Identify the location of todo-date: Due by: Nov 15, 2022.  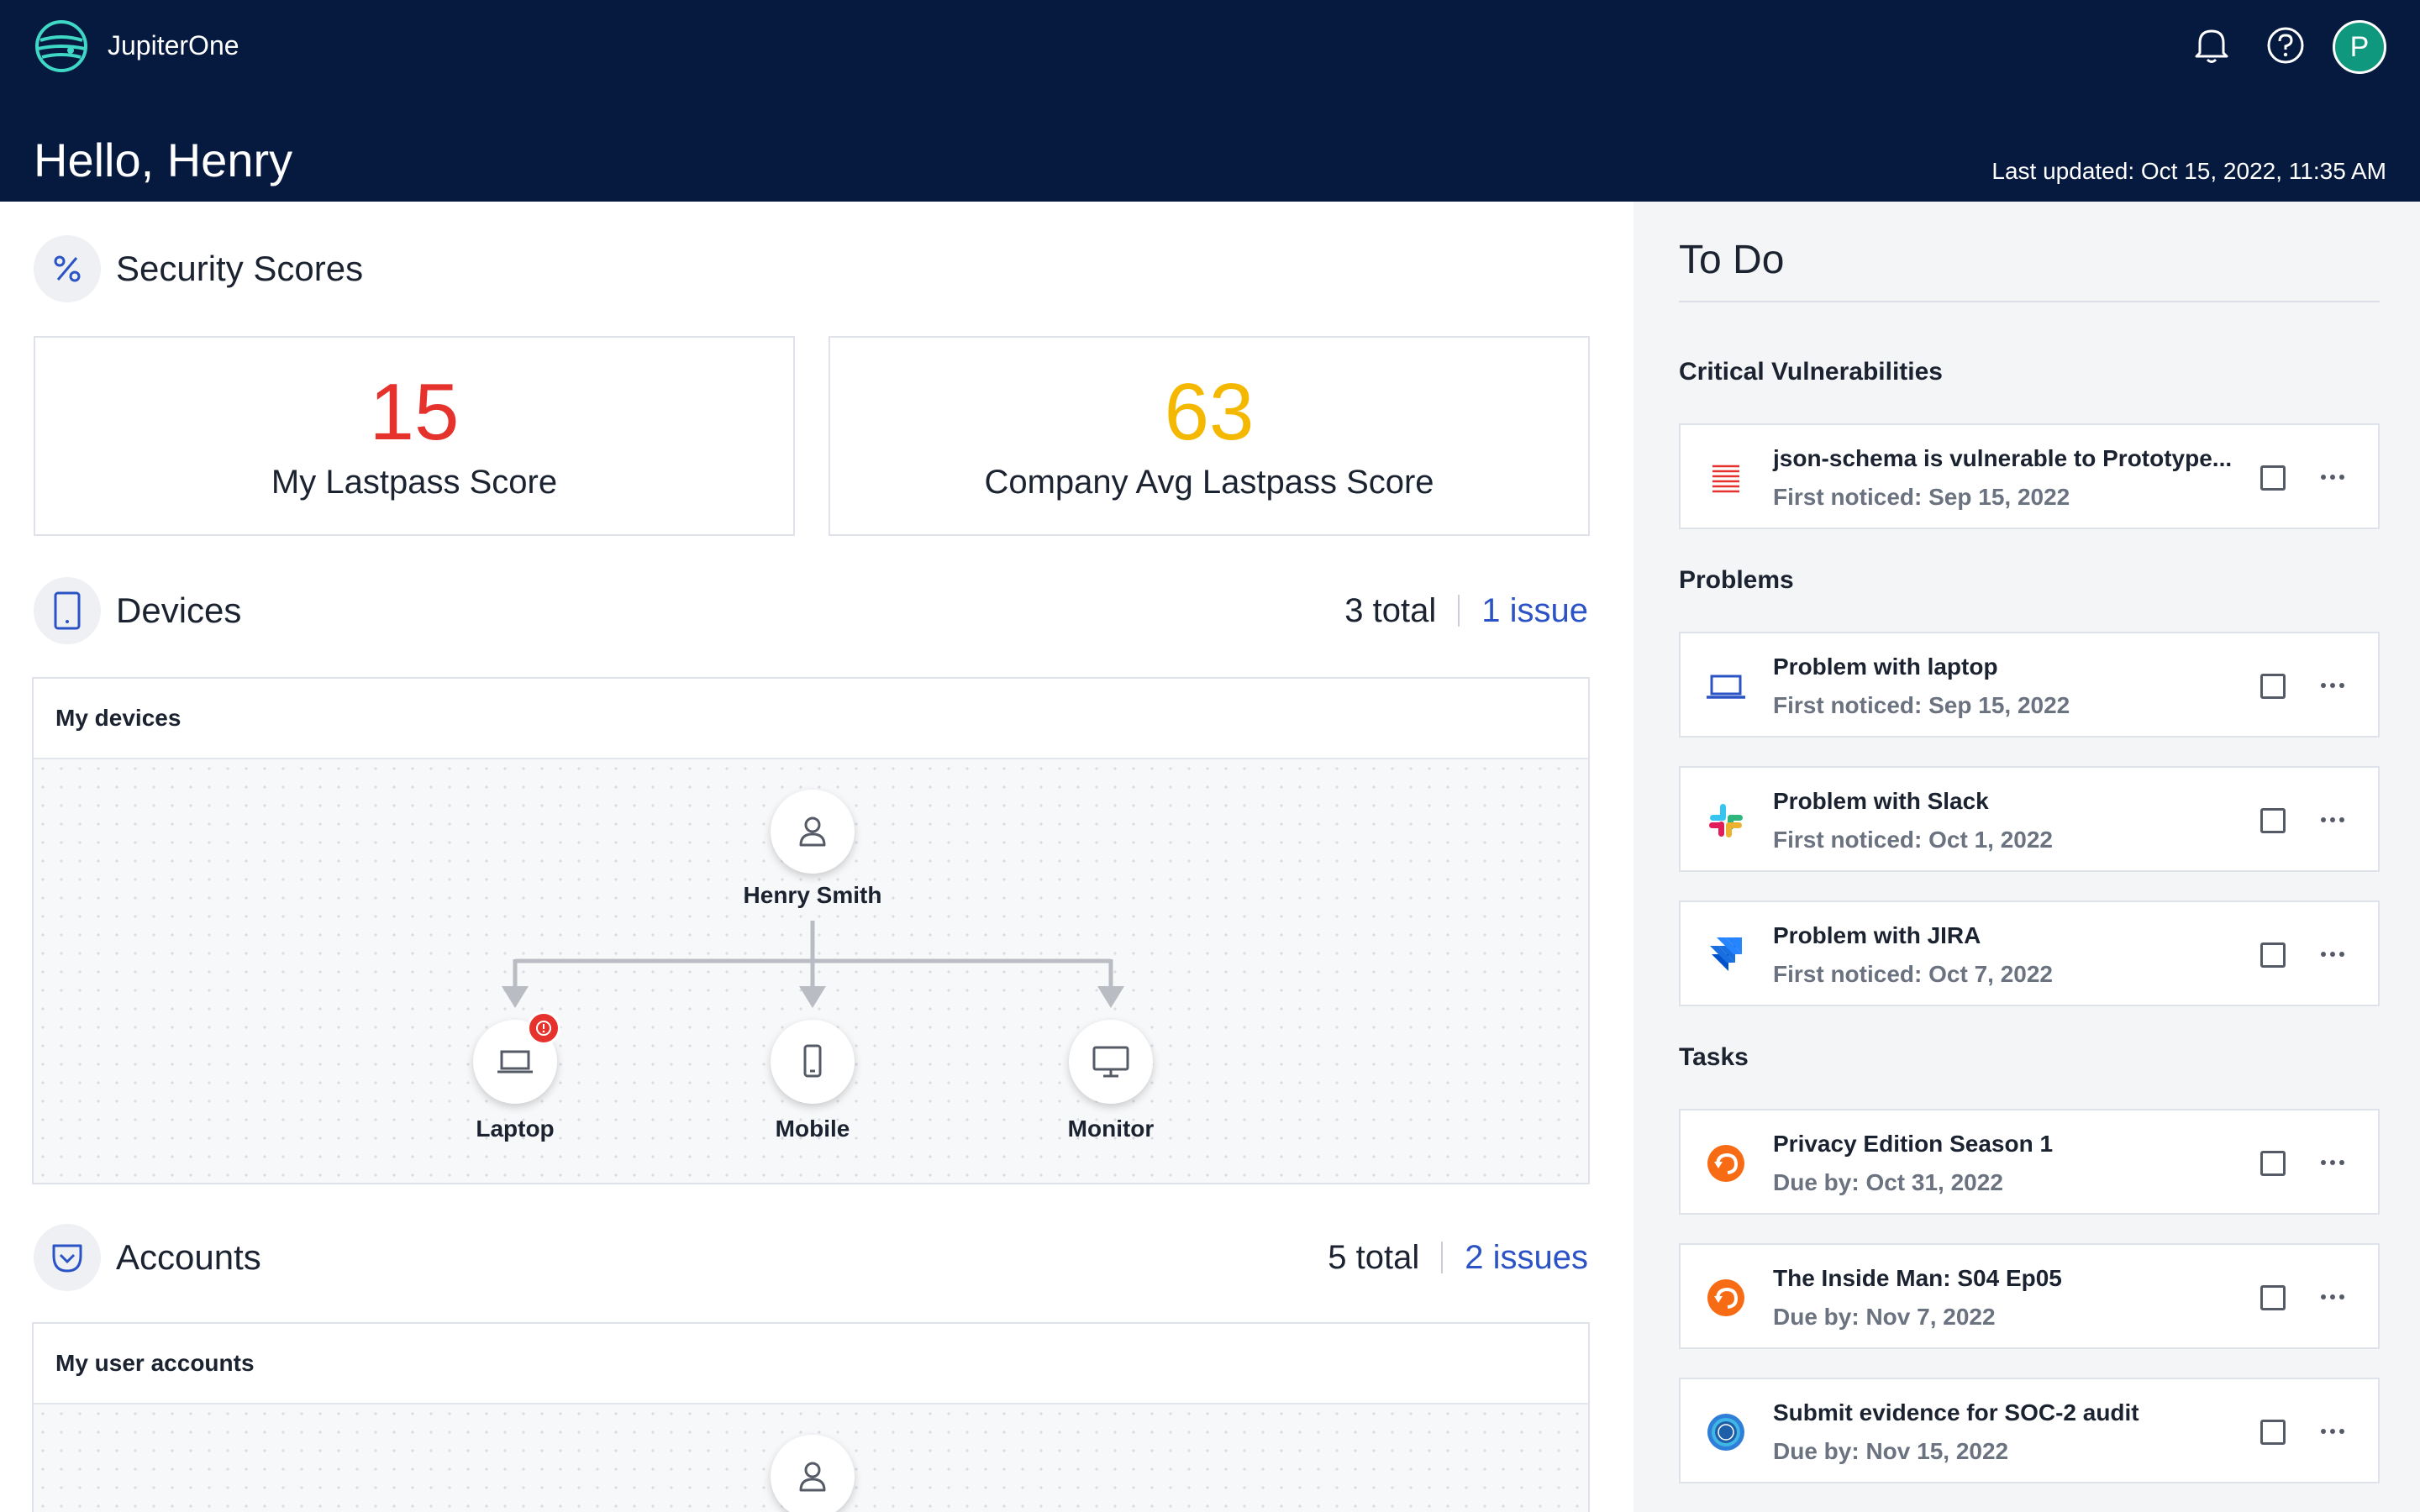
(1891, 1451).